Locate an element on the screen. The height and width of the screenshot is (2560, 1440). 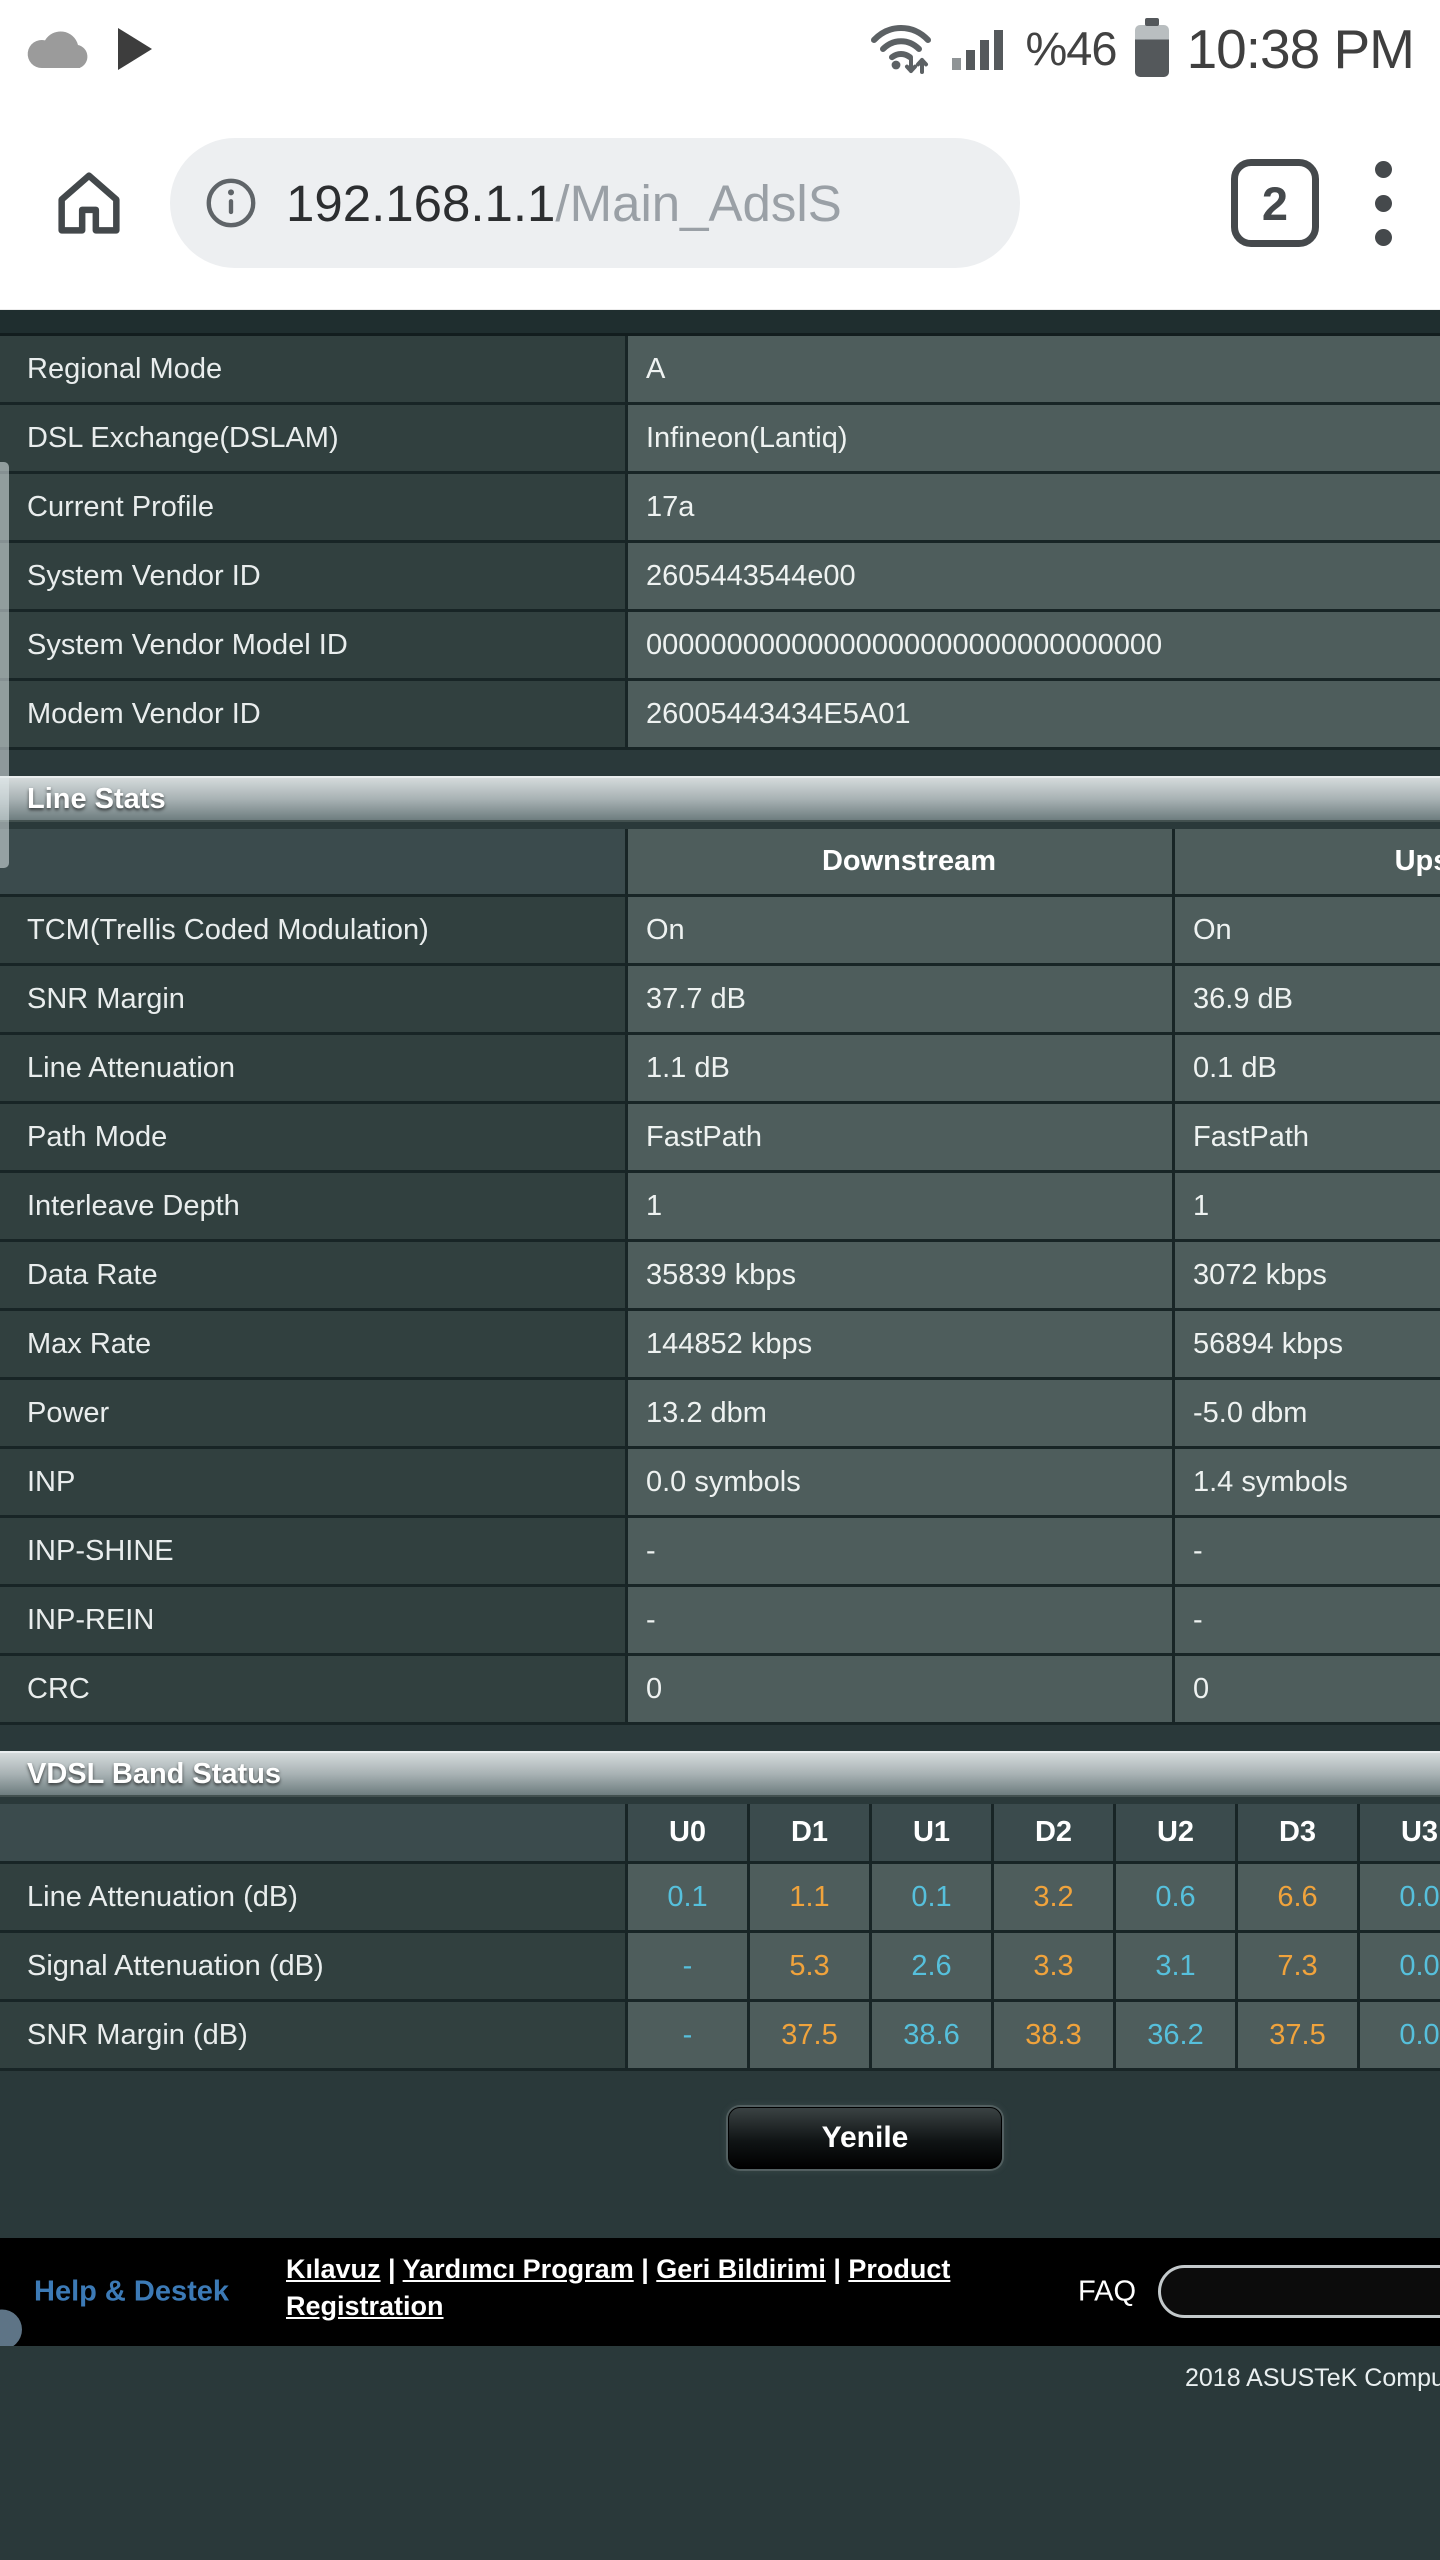
copyright-text: 2018 ASUSTeK Compu is located at coordinates (1312, 2378).